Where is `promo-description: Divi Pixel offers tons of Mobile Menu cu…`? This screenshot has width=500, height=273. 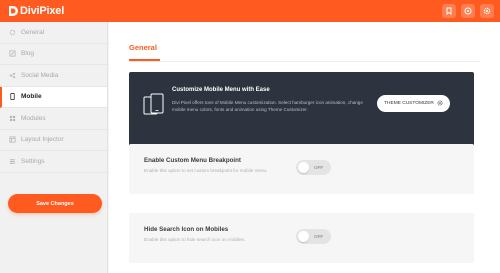 promo-description: Divi Pixel offers tons of Mobile Menu cu… is located at coordinates (267, 106).